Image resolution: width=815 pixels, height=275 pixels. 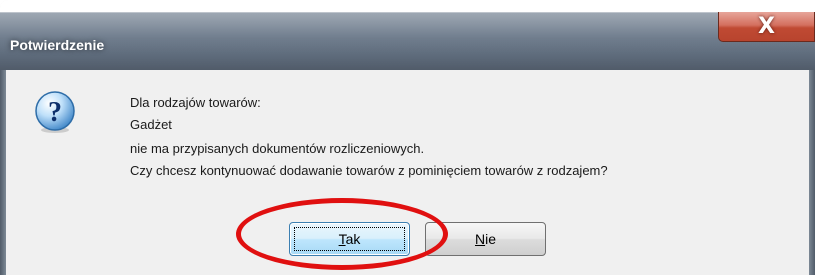 I want to click on no-button-accel: N, so click(x=480, y=239).